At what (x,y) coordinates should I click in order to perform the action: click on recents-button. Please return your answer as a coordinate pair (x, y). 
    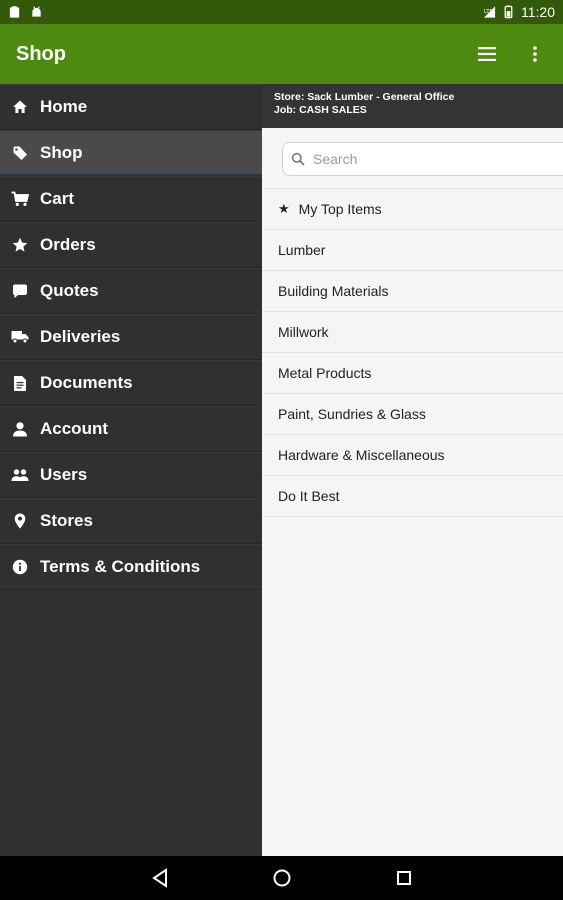
    Looking at the image, I should click on (404, 878).